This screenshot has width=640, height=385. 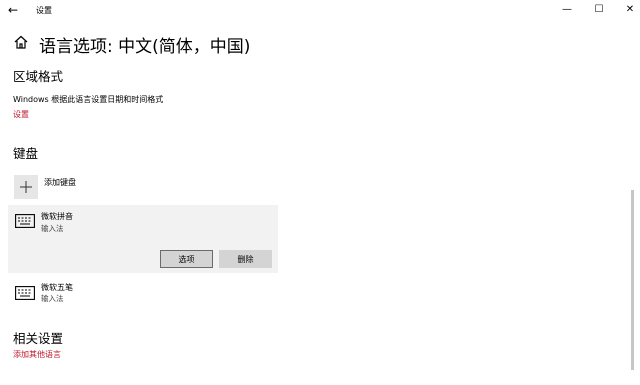 What do you see at coordinates (632, 280) in the screenshot?
I see `scrollbar` at bounding box center [632, 280].